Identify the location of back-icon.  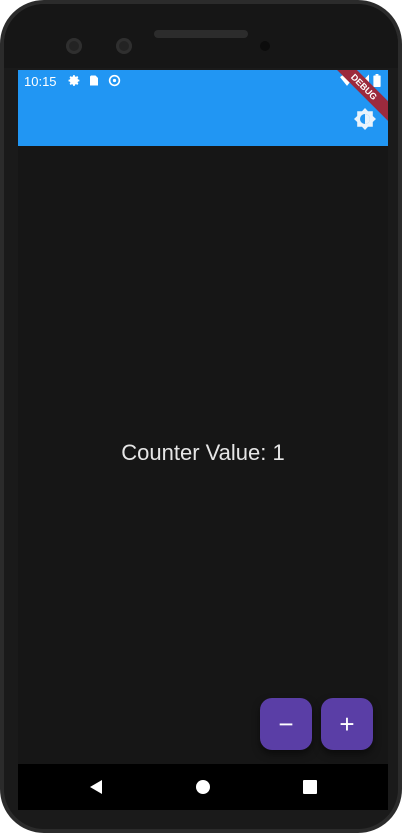
(96, 787).